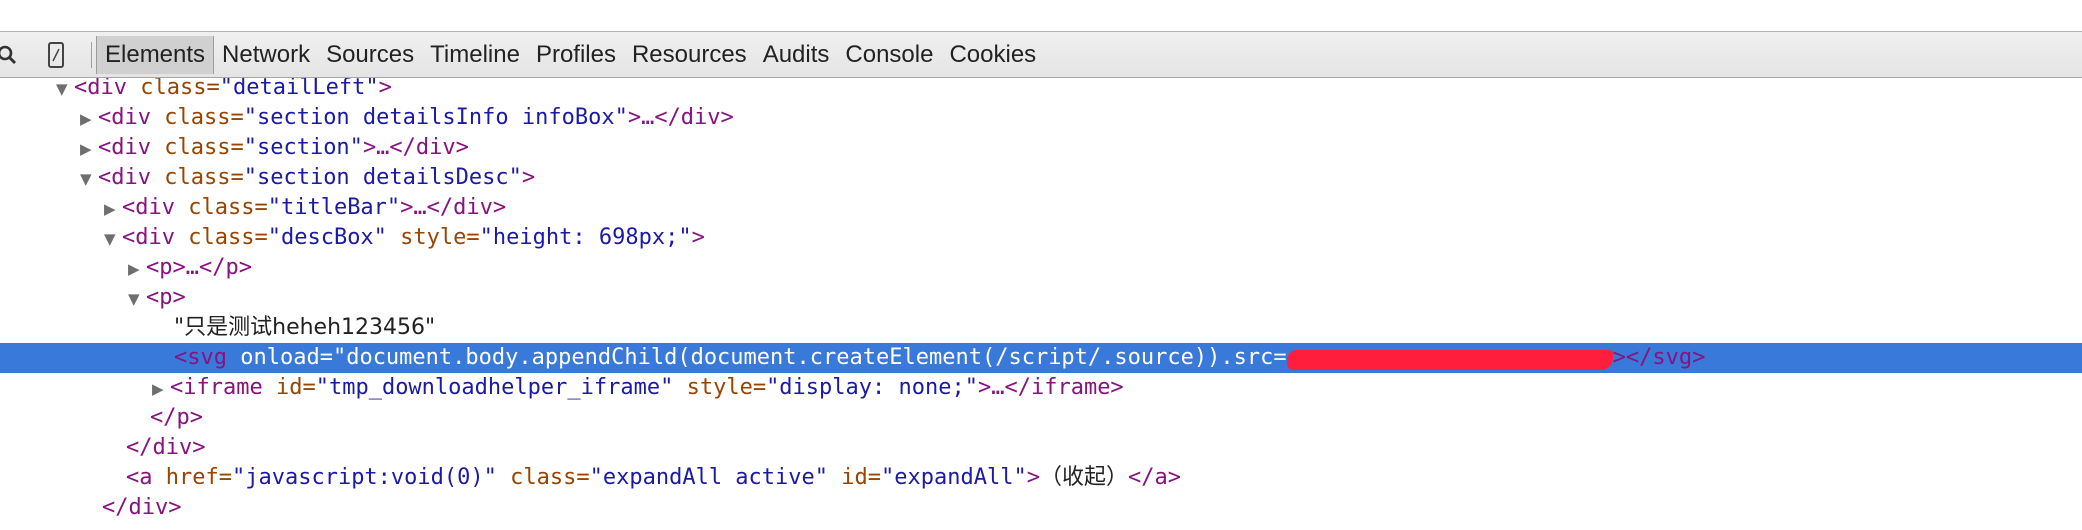 The width and height of the screenshot is (2082, 530). Describe the element at coordinates (992, 55) in the screenshot. I see `tab-cookies: Cookies` at that location.